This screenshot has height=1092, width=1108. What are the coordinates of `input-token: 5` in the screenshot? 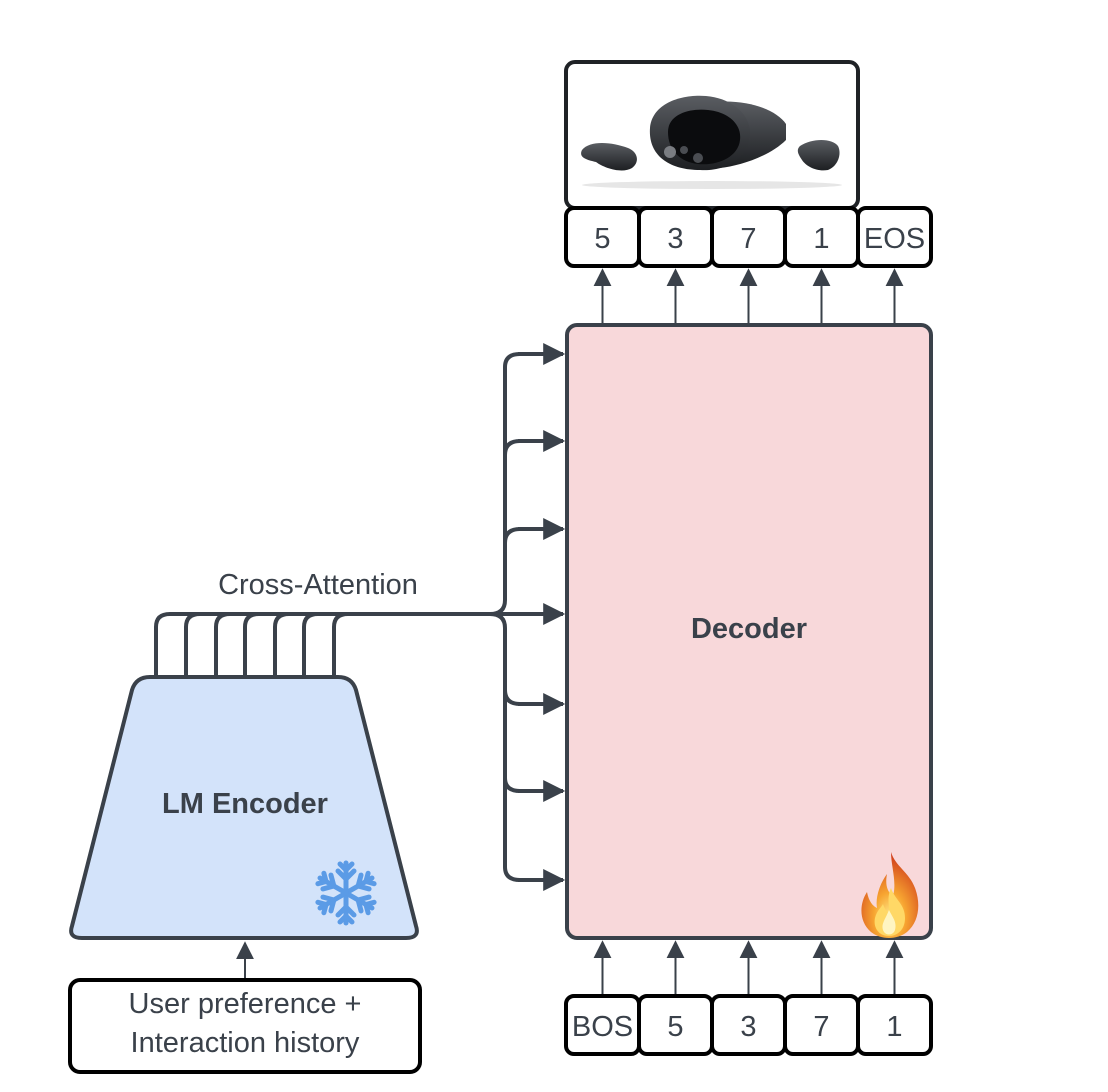 It's located at (675, 1025).